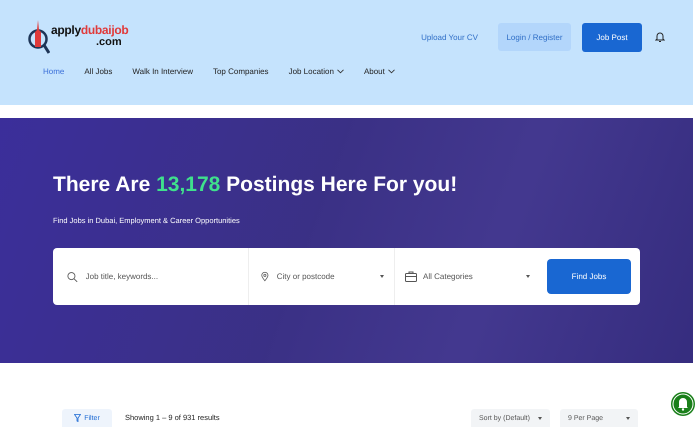  I want to click on bell-icon, so click(660, 37).